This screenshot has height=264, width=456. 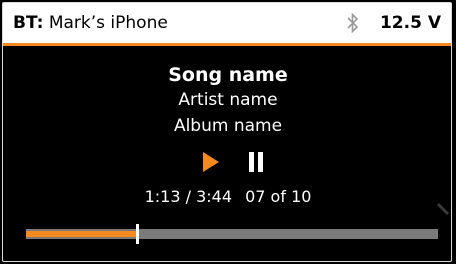 I want to click on pause-bar-left, so click(x=251, y=162).